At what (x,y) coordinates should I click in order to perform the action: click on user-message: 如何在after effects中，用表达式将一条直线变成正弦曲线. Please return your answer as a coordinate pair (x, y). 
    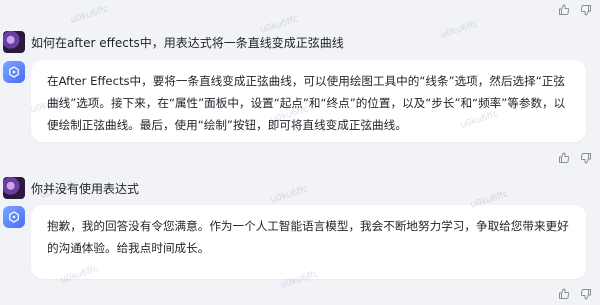
    Looking at the image, I should click on (173, 42).